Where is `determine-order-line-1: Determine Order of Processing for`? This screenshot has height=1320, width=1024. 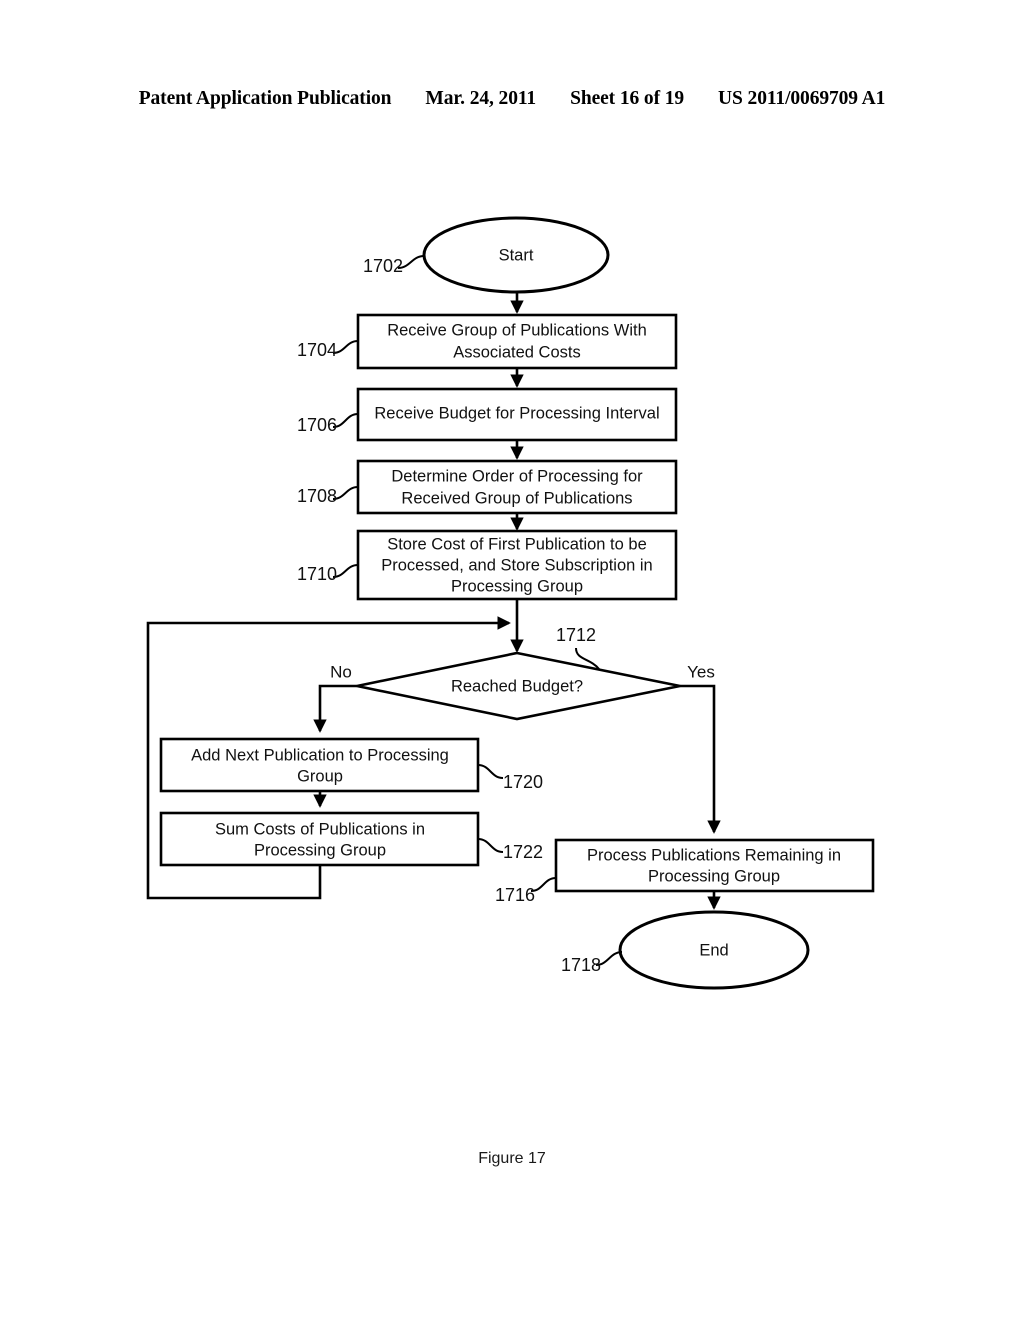
determine-order-line-1: Determine Order of Processing for is located at coordinates (517, 476).